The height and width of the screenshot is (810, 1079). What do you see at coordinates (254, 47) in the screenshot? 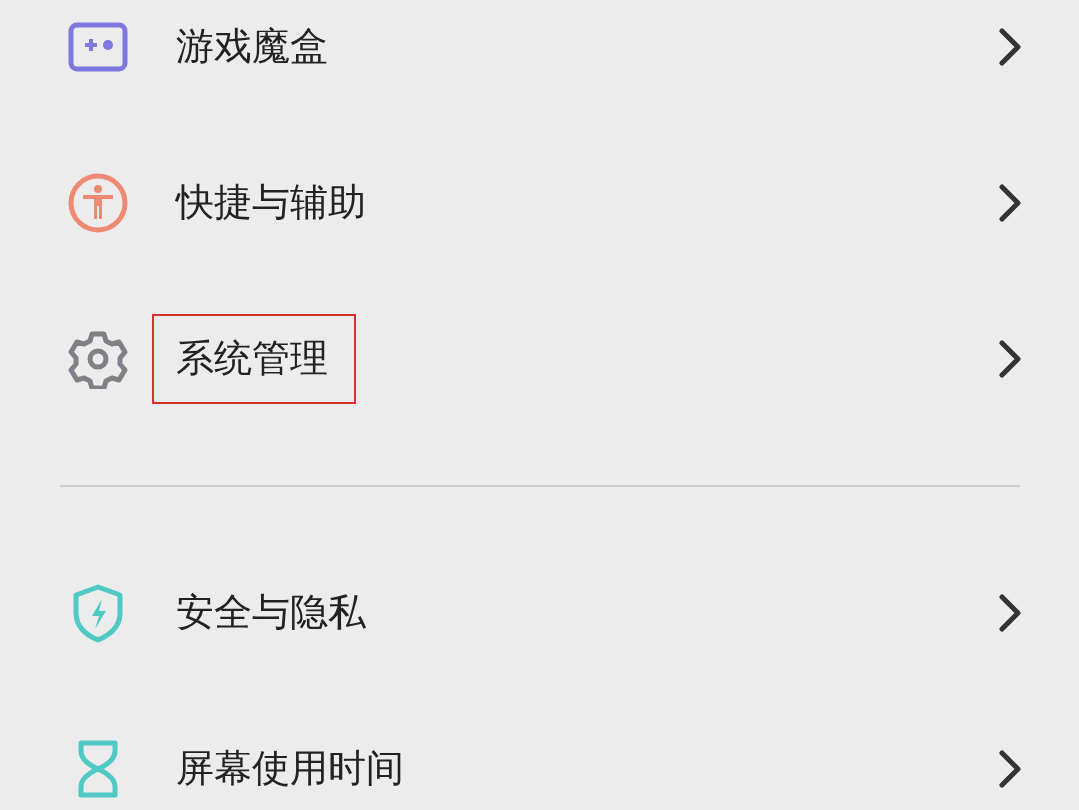
I see `item-label: 游戏魔盒` at bounding box center [254, 47].